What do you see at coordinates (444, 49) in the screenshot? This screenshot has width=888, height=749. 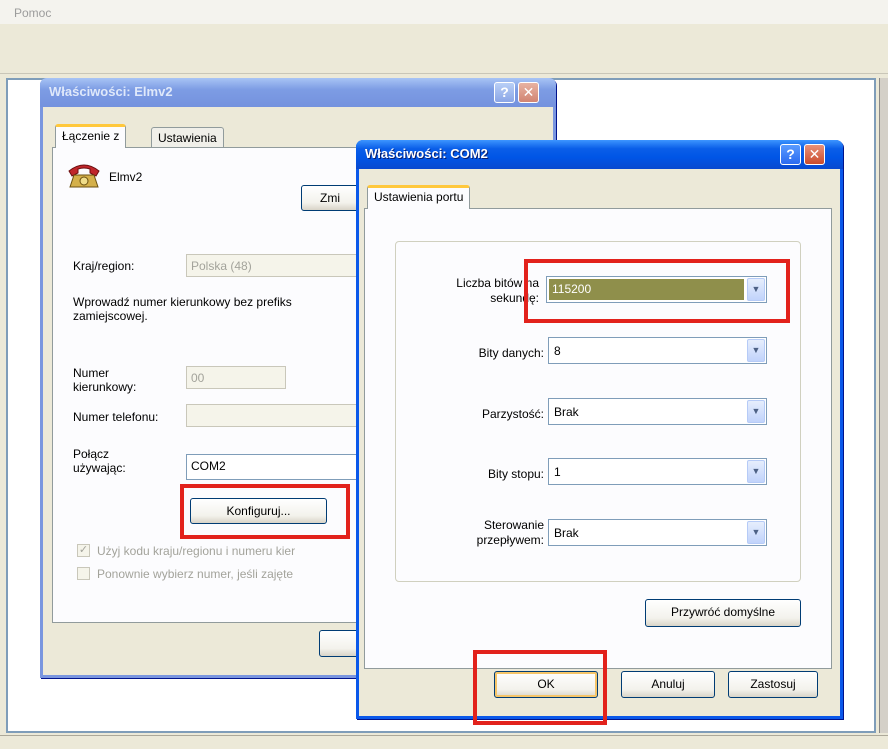 I see `app-toolbar` at bounding box center [444, 49].